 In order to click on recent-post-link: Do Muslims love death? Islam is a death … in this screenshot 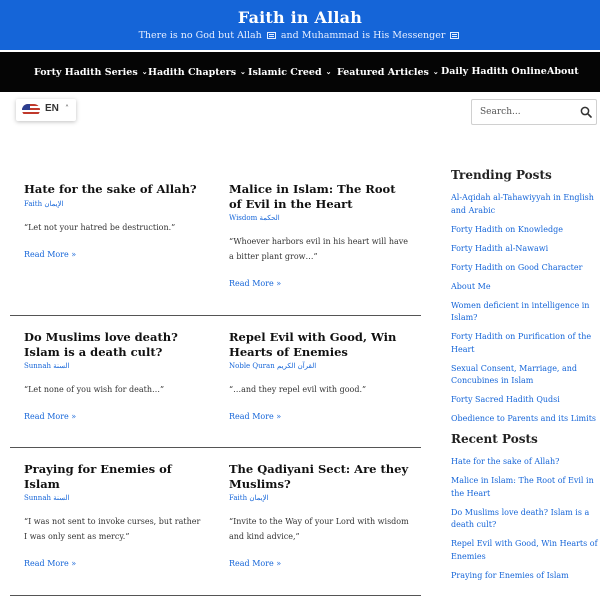, I will do `click(524, 519)`.